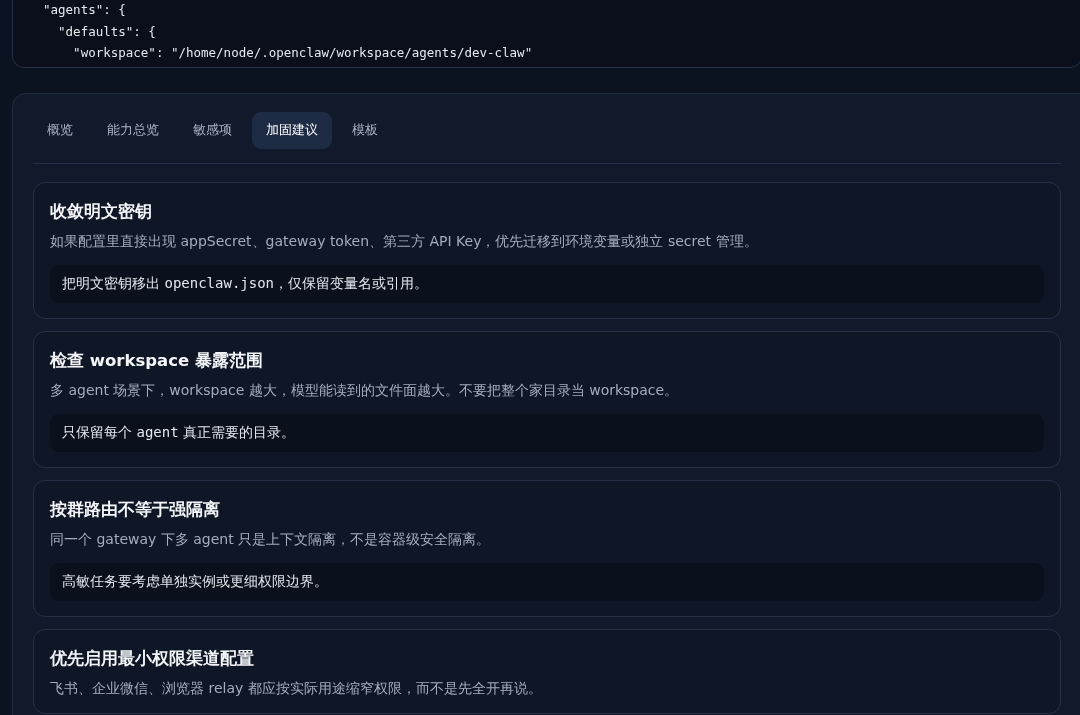 The width and height of the screenshot is (1080, 715). What do you see at coordinates (271, 539) in the screenshot?
I see `card-description: 同一个 gateway 下多 agent 只是上下文隔离，不是容器级安全隔离。` at bounding box center [271, 539].